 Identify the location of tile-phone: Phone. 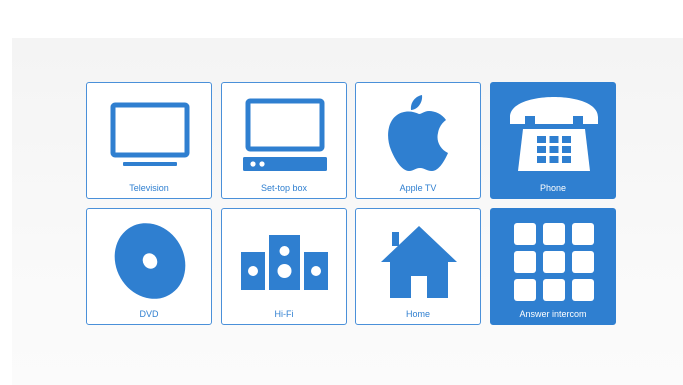
(553, 140).